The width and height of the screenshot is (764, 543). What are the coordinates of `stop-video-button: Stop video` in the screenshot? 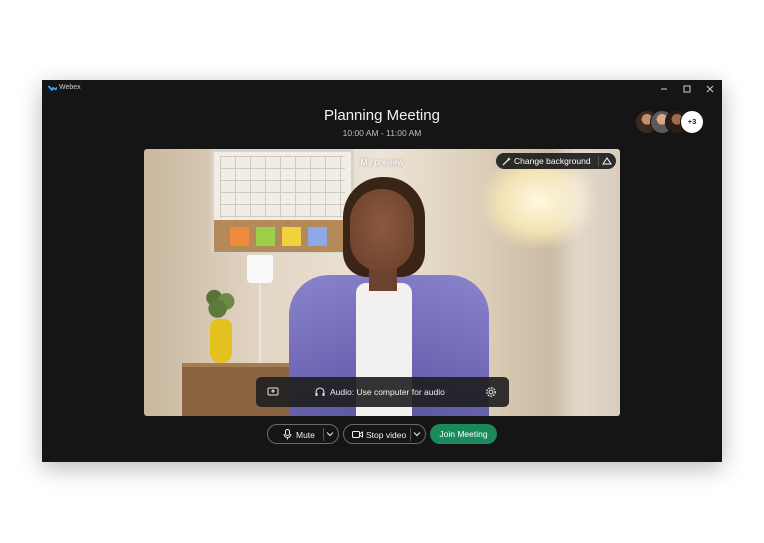 It's located at (384, 434).